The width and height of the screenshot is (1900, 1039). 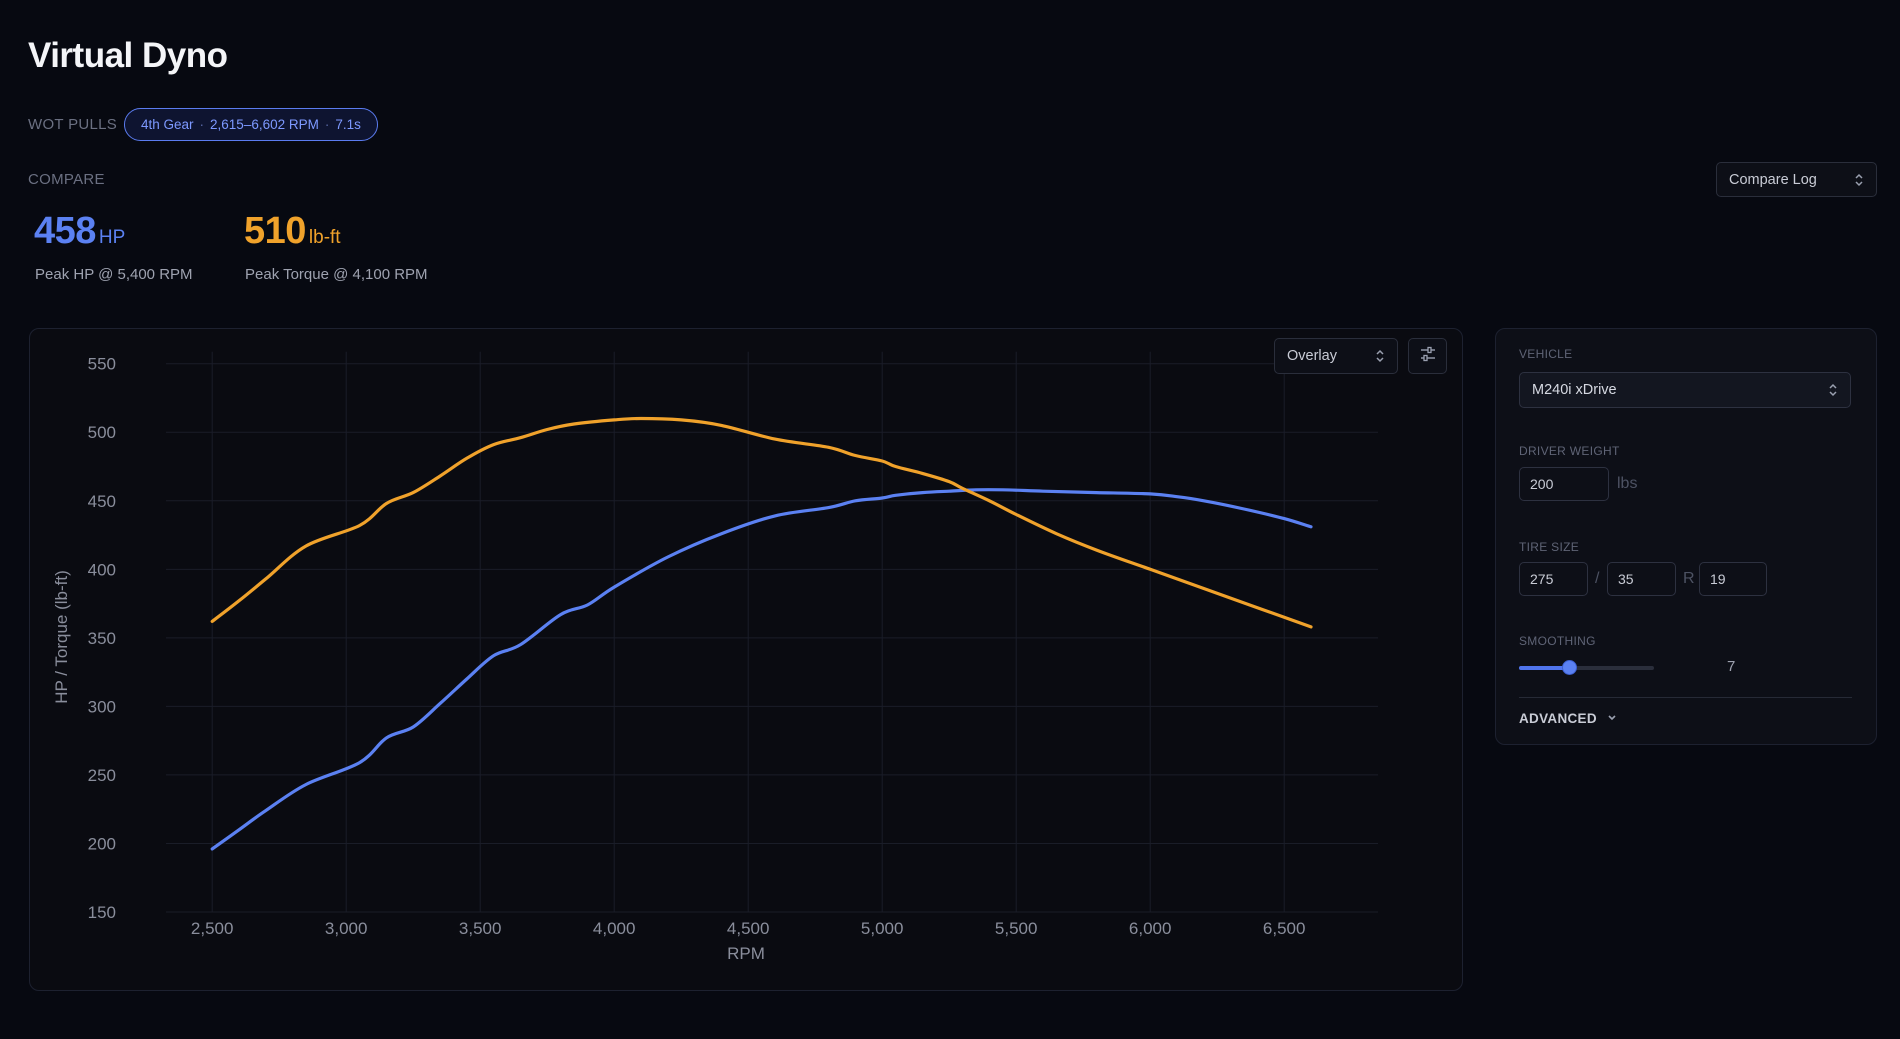 I want to click on y-tick-label: 450, so click(x=102, y=501).